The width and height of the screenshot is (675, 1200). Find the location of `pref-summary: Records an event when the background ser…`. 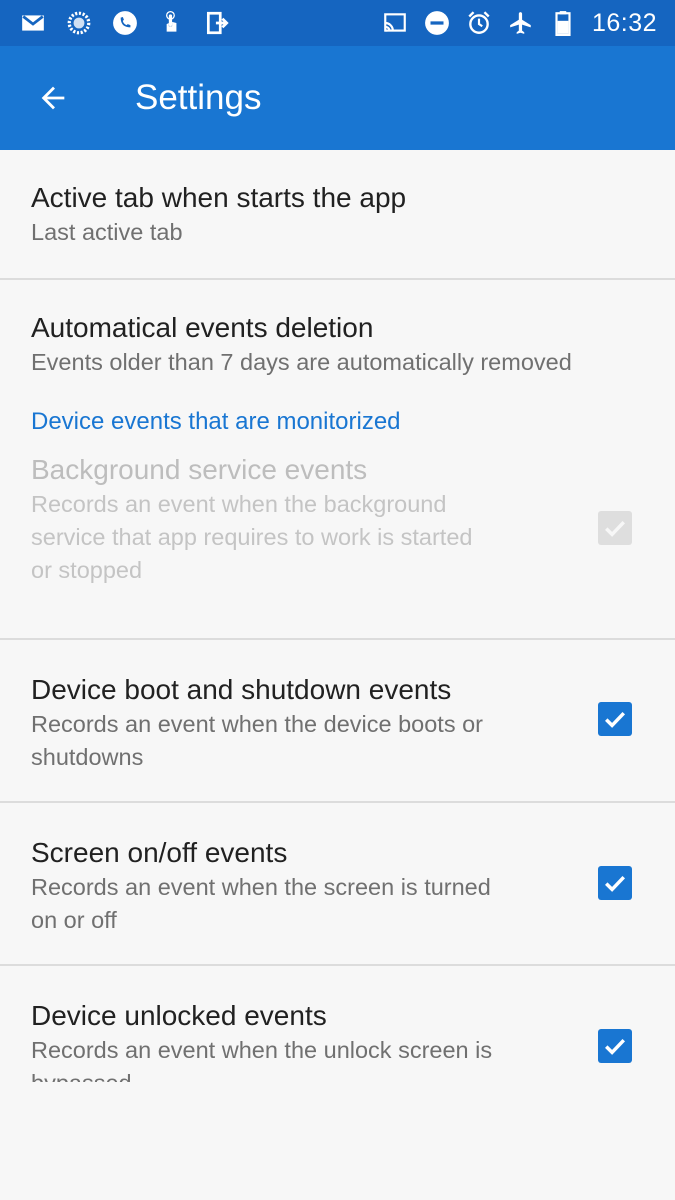

pref-summary: Records an event when the background ser… is located at coordinates (251, 537).